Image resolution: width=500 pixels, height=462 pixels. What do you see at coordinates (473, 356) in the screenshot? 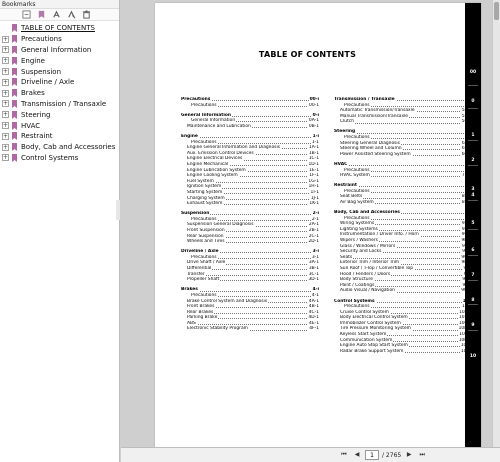
I see `section-tab: 10` at bounding box center [473, 356].